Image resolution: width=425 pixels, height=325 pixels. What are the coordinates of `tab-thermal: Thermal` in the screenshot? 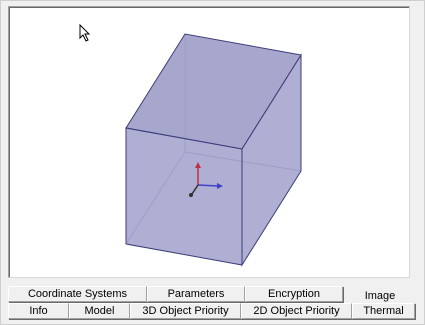 It's located at (383, 311).